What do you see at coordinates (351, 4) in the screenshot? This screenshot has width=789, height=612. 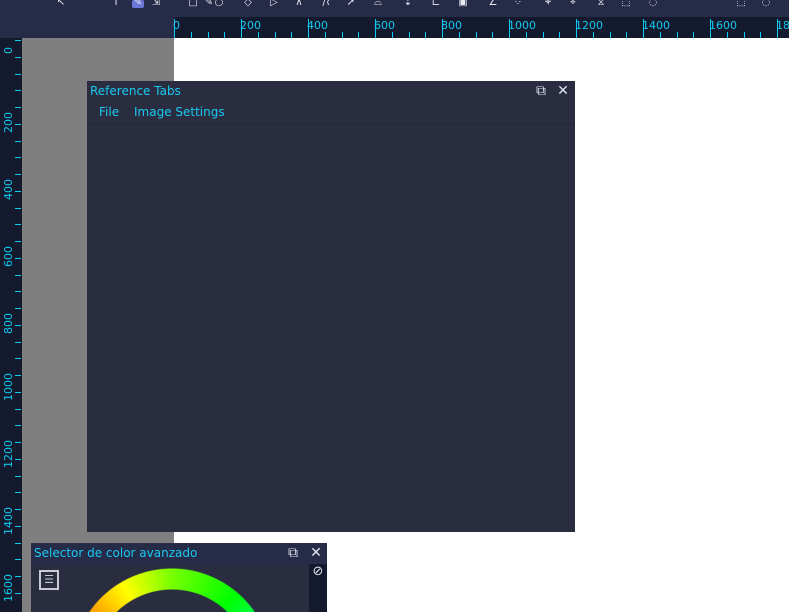 I see `smart-patch-icon: ➚` at bounding box center [351, 4].